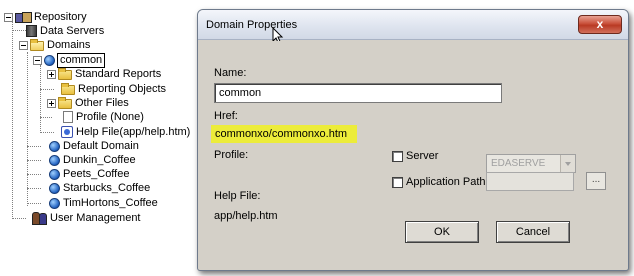  Describe the element at coordinates (101, 145) in the screenshot. I see `tree-node-label: Default Domain` at that location.